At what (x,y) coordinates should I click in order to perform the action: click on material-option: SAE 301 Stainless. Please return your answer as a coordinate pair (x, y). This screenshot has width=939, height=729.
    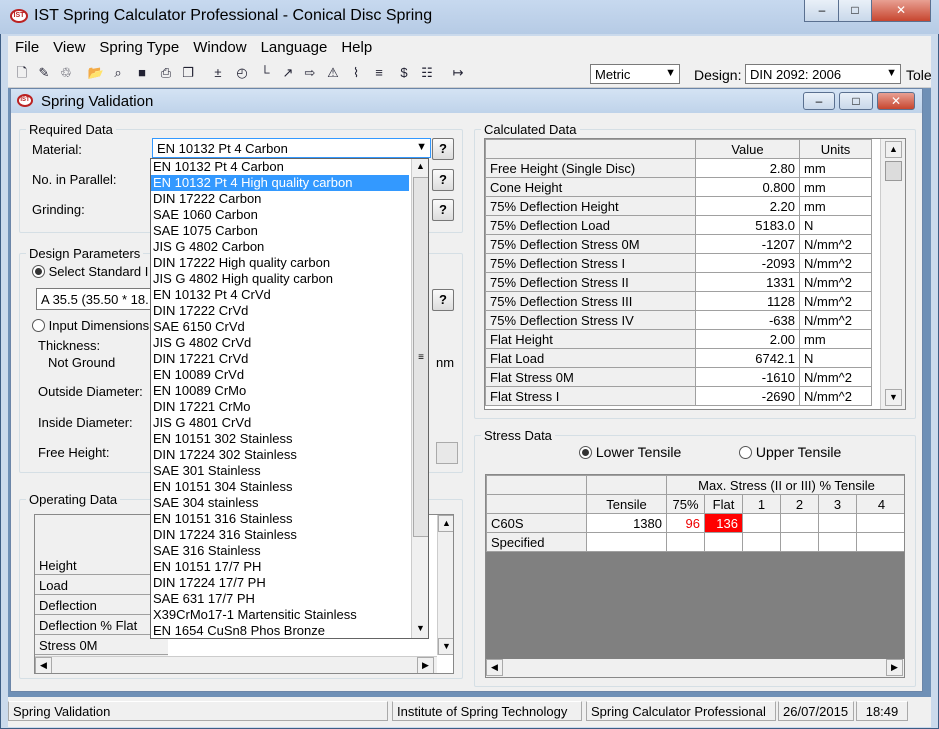
    Looking at the image, I should click on (280, 471).